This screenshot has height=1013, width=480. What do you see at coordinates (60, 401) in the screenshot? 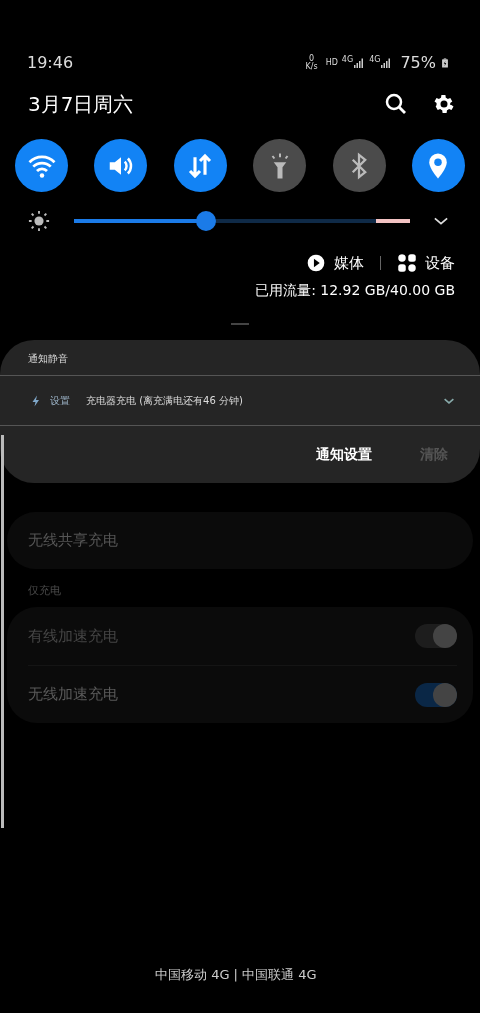
I see `app-name: 设置` at bounding box center [60, 401].